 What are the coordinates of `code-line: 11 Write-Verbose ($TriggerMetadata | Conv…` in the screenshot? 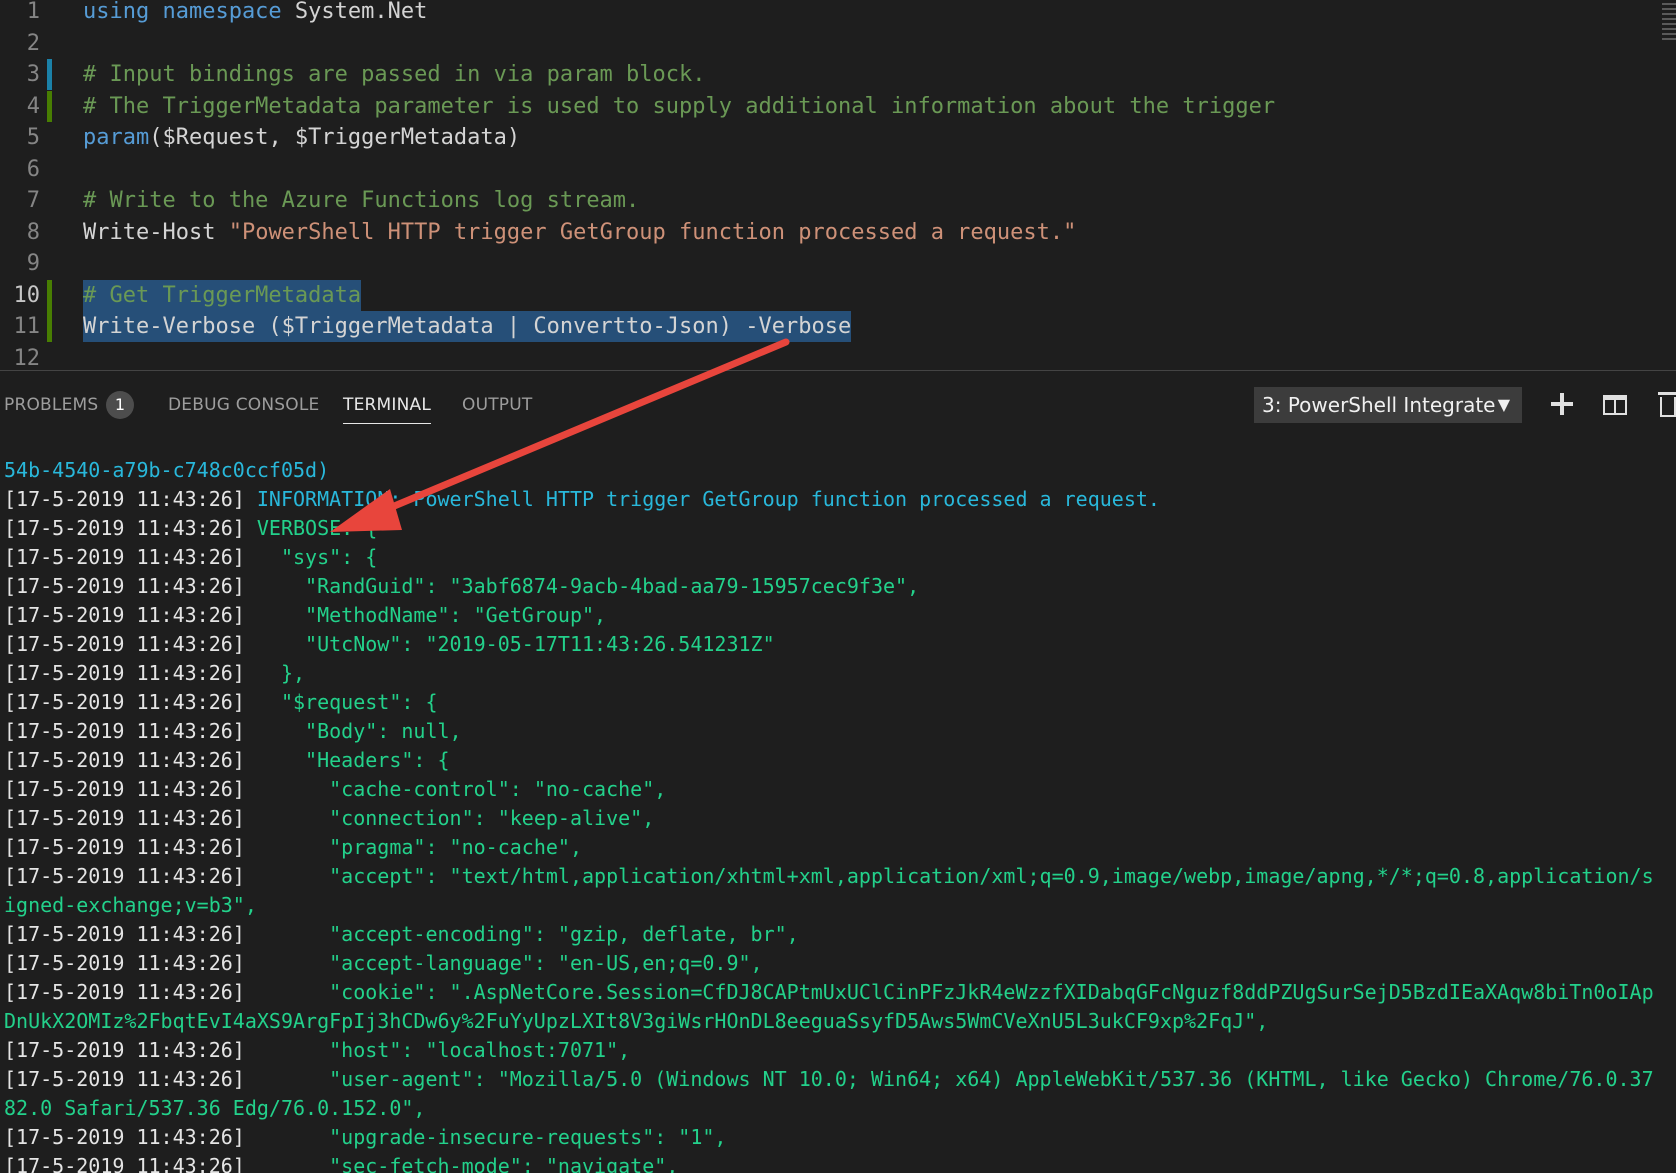 It's located at (838, 326).